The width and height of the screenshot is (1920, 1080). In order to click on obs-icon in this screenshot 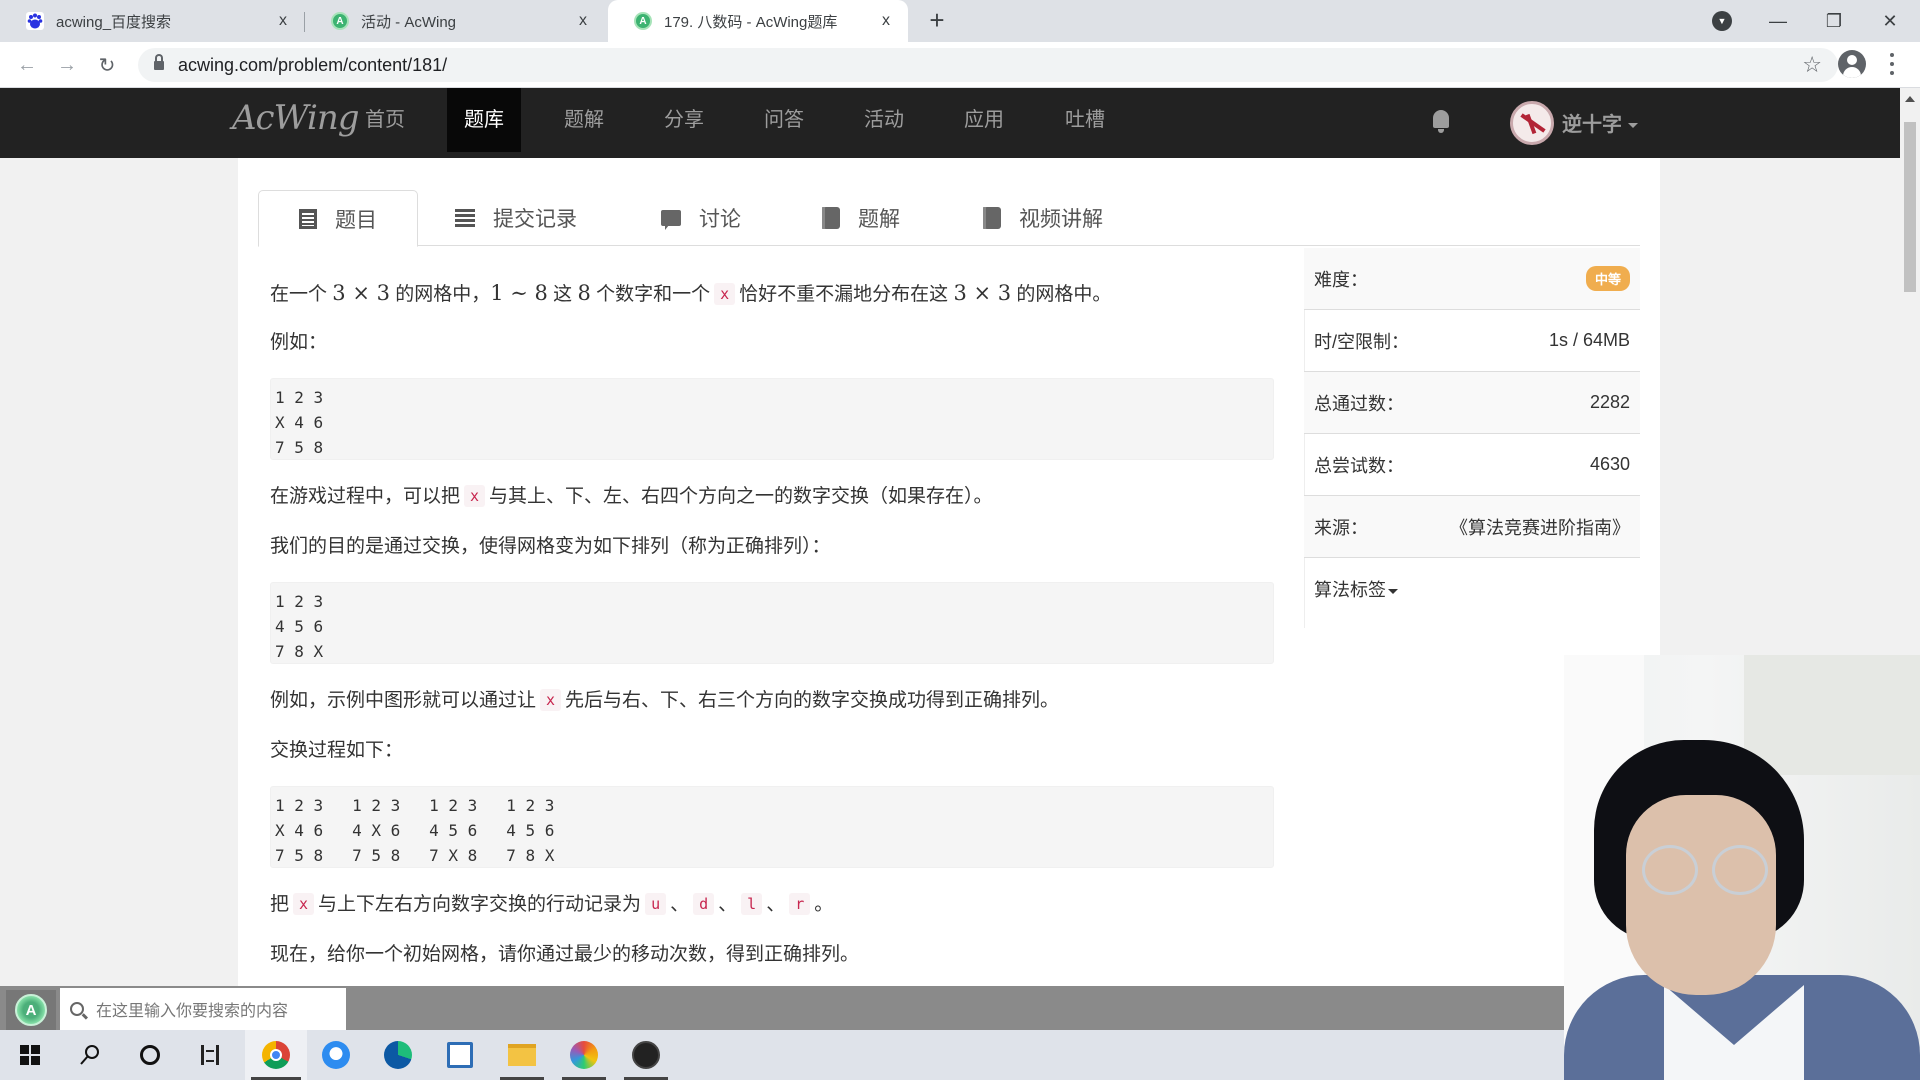, I will do `click(646, 1055)`.